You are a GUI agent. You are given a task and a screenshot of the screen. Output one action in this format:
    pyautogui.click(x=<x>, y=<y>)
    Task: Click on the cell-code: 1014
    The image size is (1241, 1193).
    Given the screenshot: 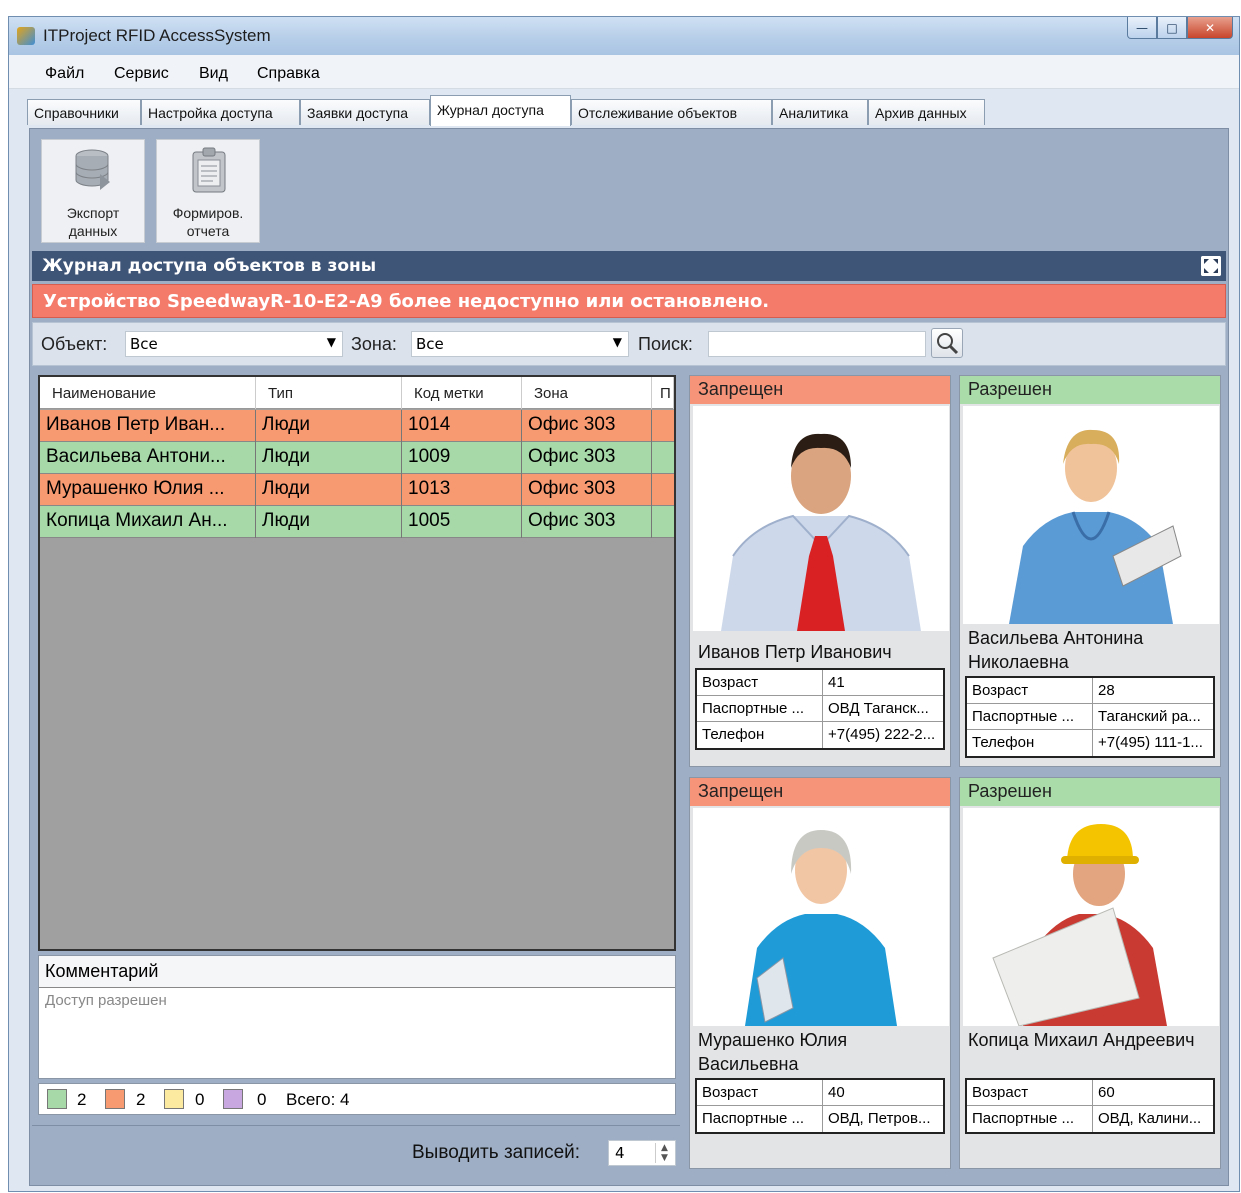 What is the action you would take?
    pyautogui.click(x=462, y=426)
    